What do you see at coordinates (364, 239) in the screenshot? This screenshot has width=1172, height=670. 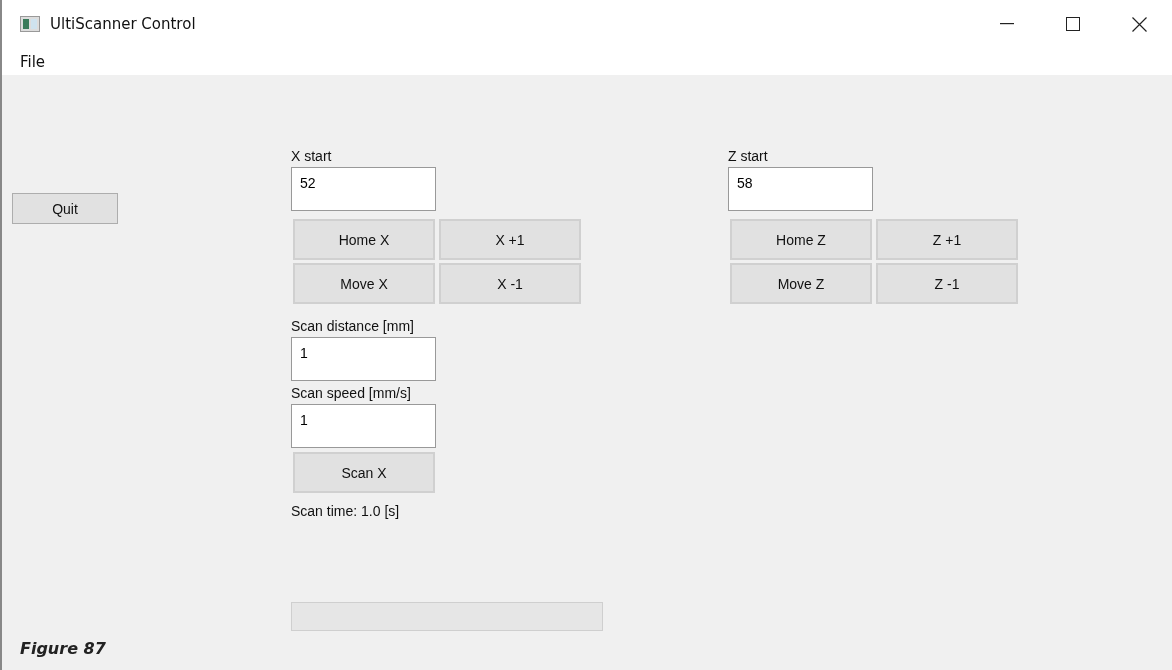 I see `axis-button: Home X` at bounding box center [364, 239].